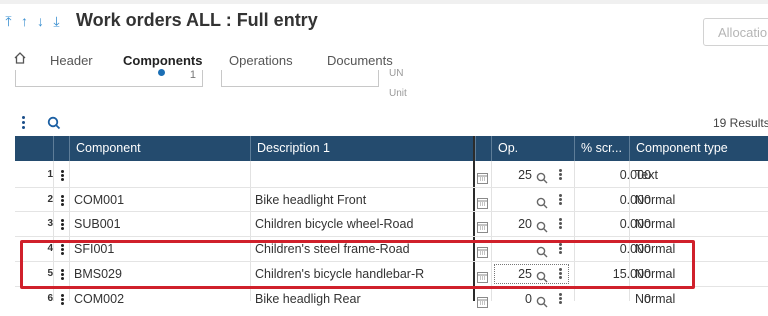 This screenshot has width=768, height=316. I want to click on home-icon, so click(20, 60).